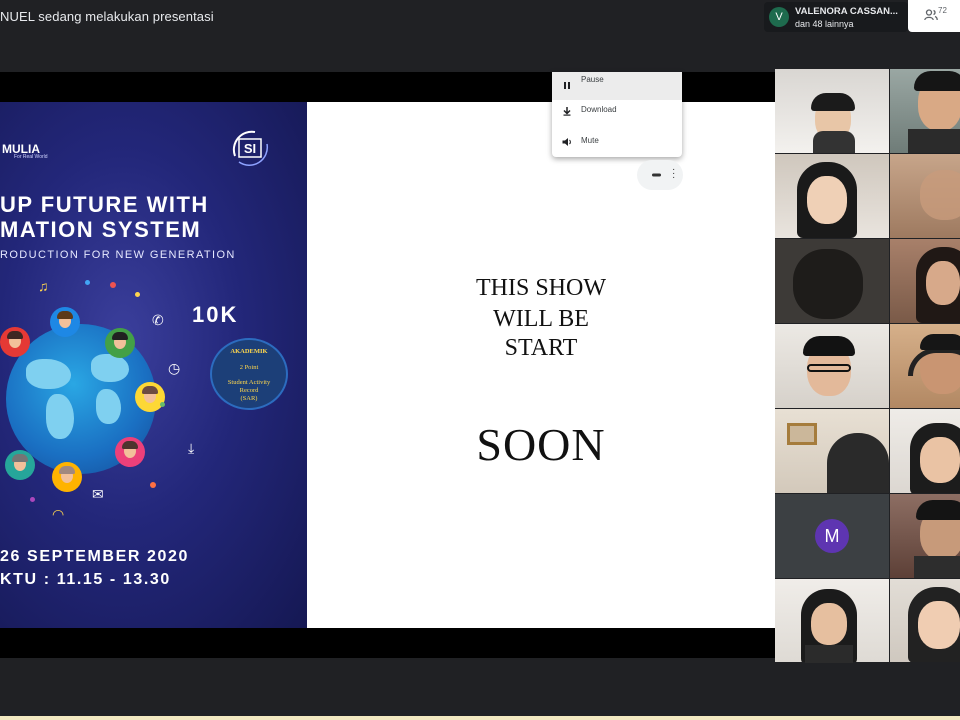 Image resolution: width=960 pixels, height=720 pixels. Describe the element at coordinates (824, 24) in the screenshot. I see `participant-others-count: dan 48 lainnya` at that location.